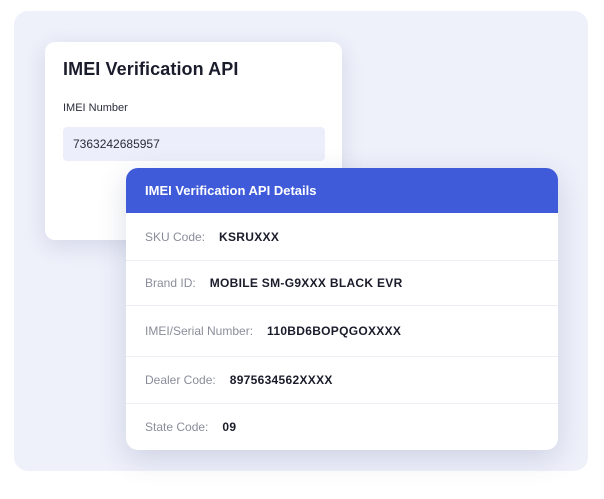 This screenshot has height=499, width=604. Describe the element at coordinates (229, 427) in the screenshot. I see `state-code-value: 09` at that location.